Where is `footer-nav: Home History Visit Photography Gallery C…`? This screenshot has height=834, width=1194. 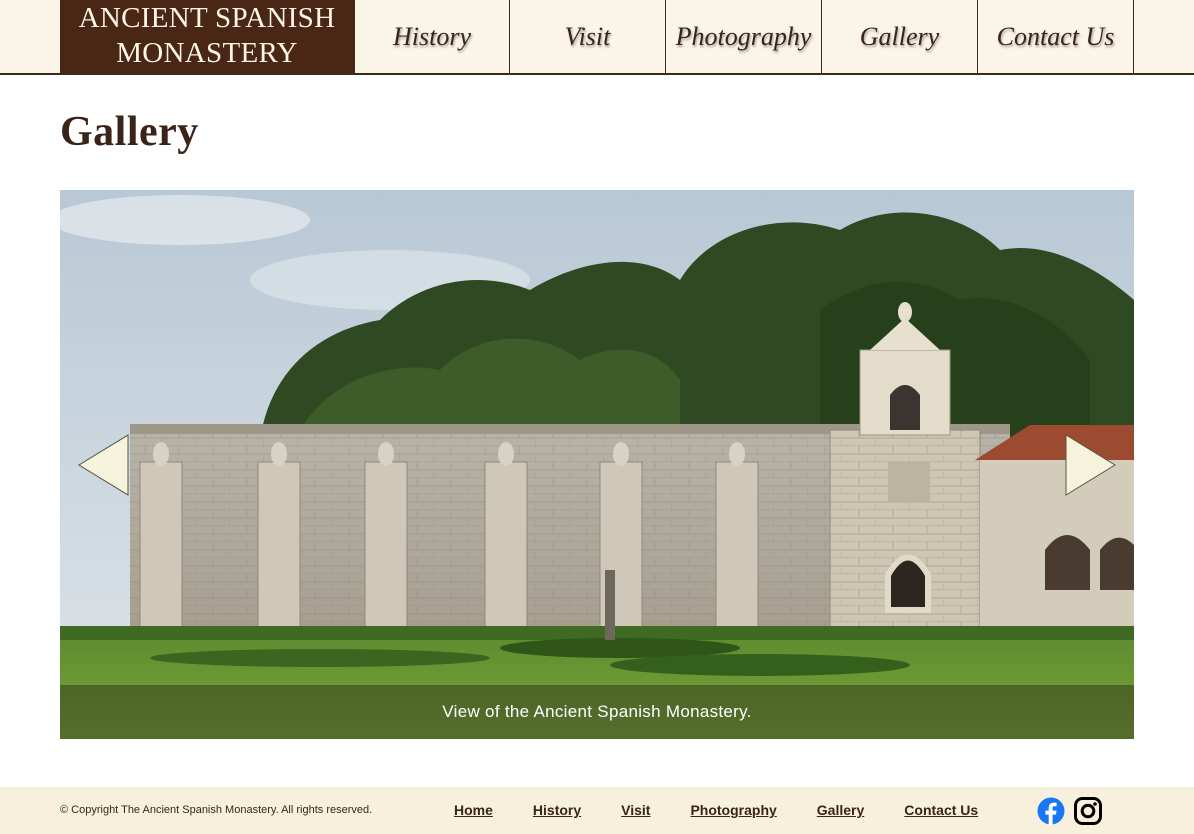
footer-nav: Home History Visit Photography Gallery C… is located at coordinates (736, 810).